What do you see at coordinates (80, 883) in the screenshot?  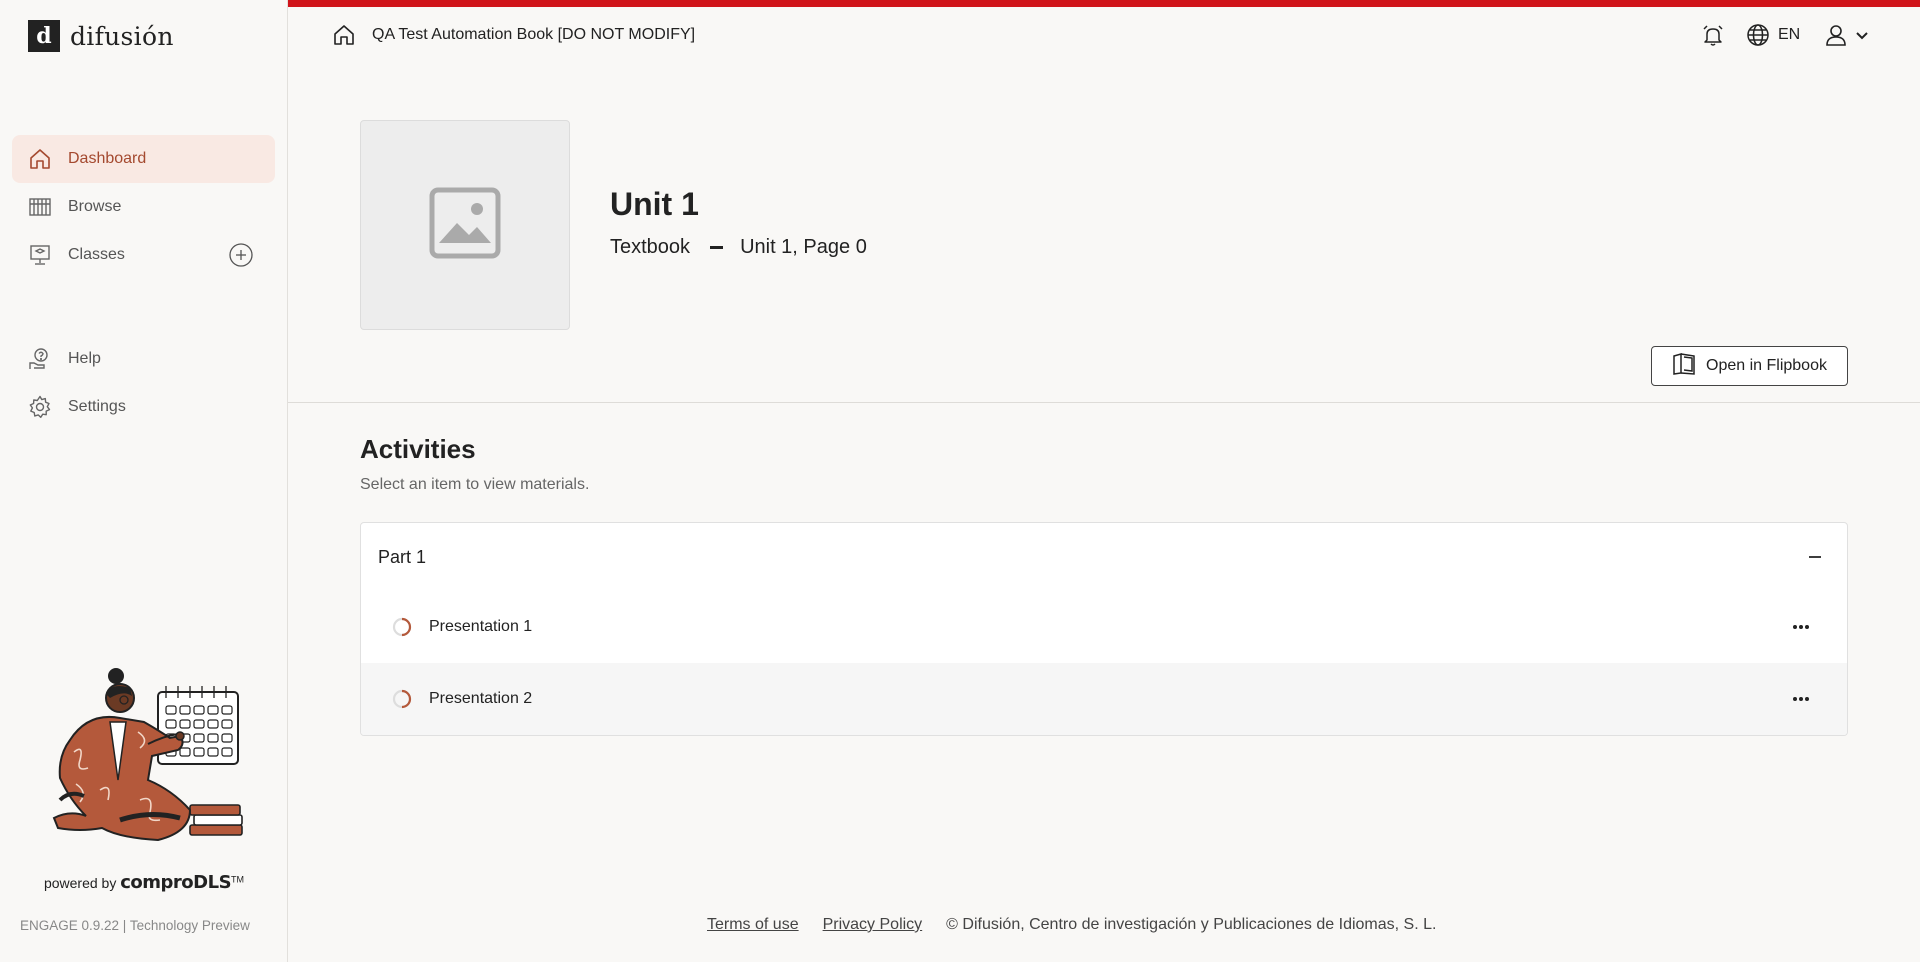 I see `powered-by-text: powered by` at bounding box center [80, 883].